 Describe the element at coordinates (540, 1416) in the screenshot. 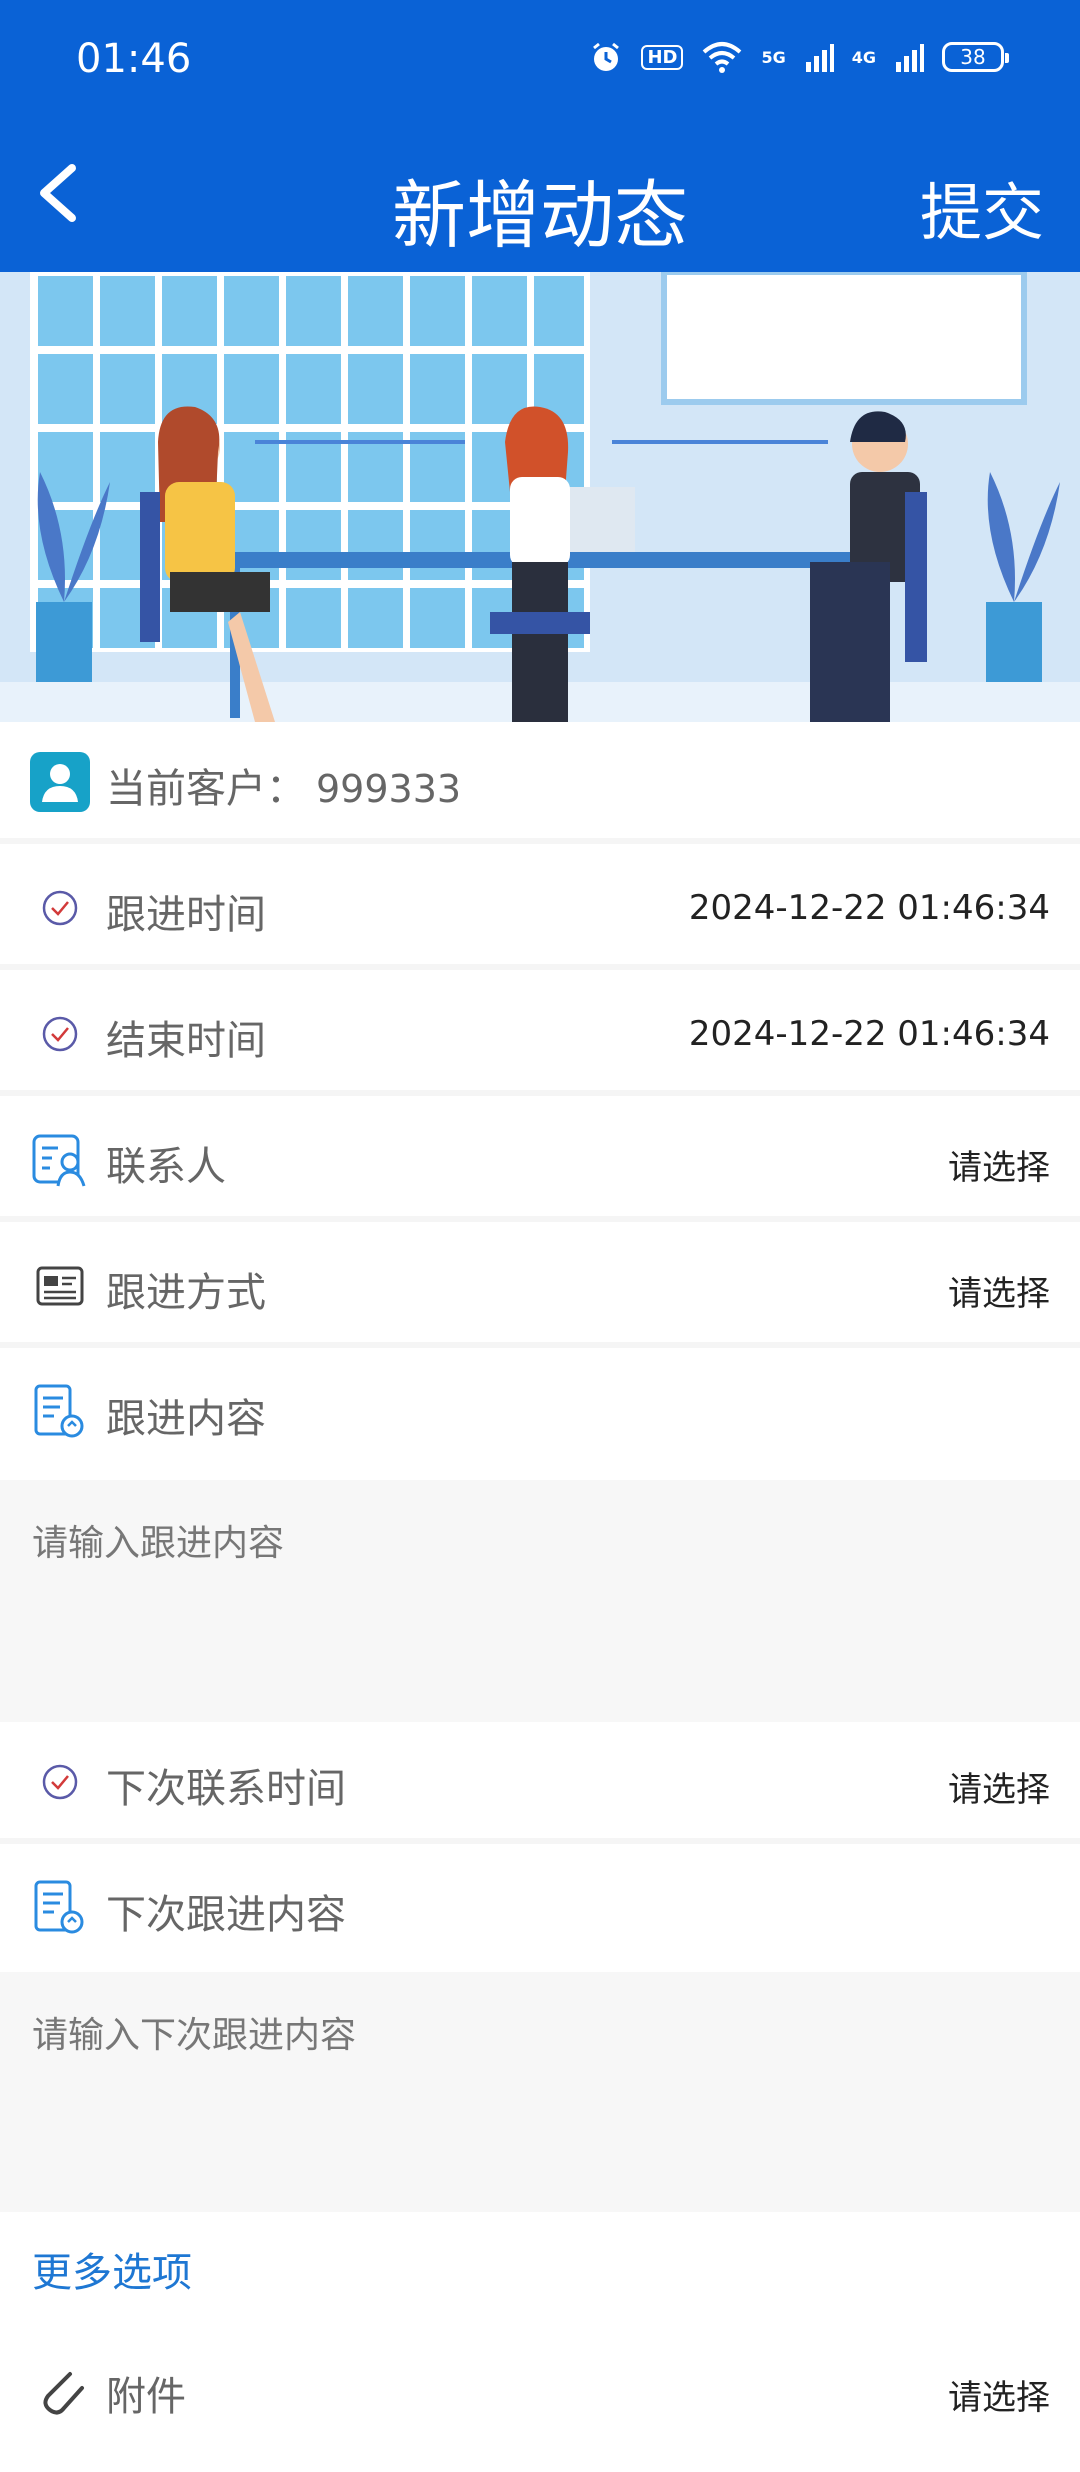

I see `follow-content-row: 跟进内容` at that location.